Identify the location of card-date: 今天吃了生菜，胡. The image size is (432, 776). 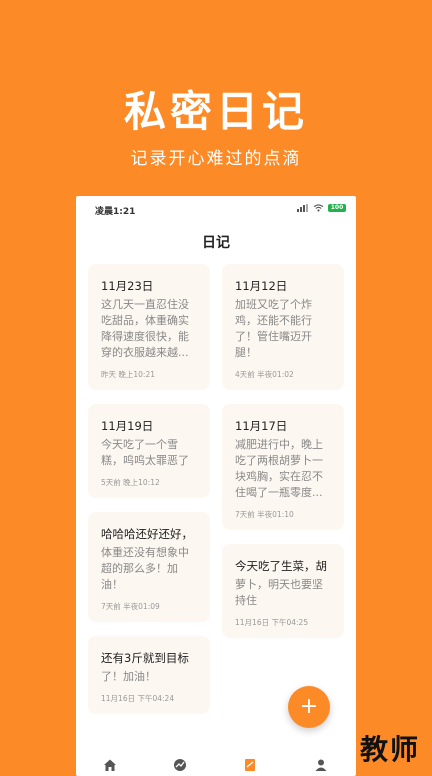
(281, 566).